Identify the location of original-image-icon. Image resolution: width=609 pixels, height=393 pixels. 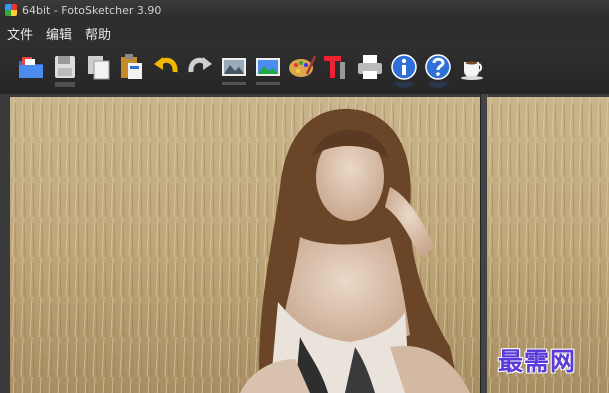
(234, 67).